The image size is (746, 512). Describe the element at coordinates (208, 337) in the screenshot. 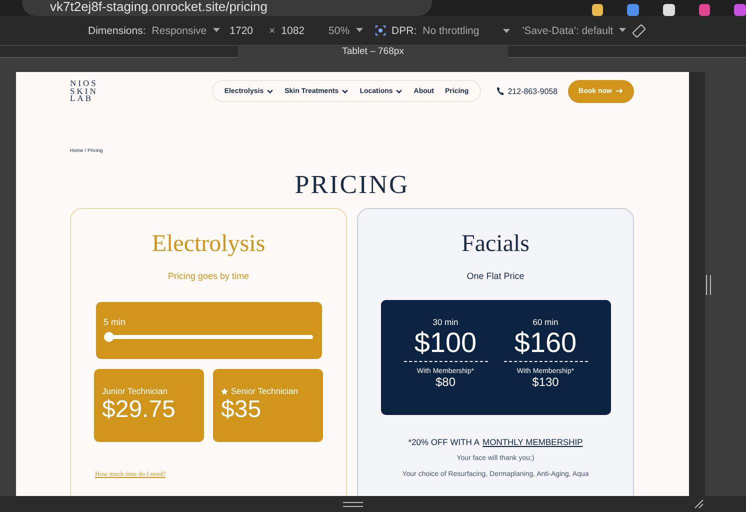

I see `slider-track` at that location.